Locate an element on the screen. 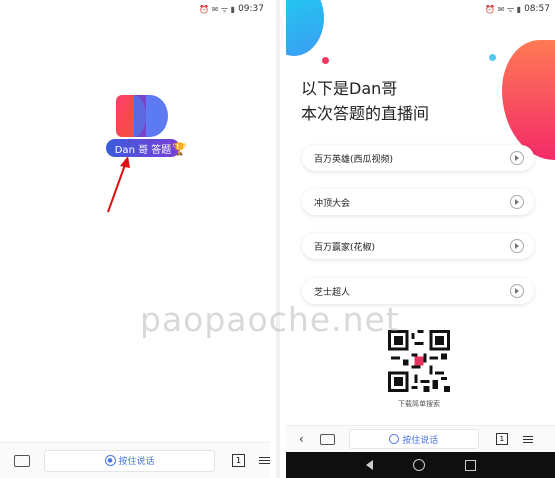  screenshot-divider is located at coordinates (278, 239).